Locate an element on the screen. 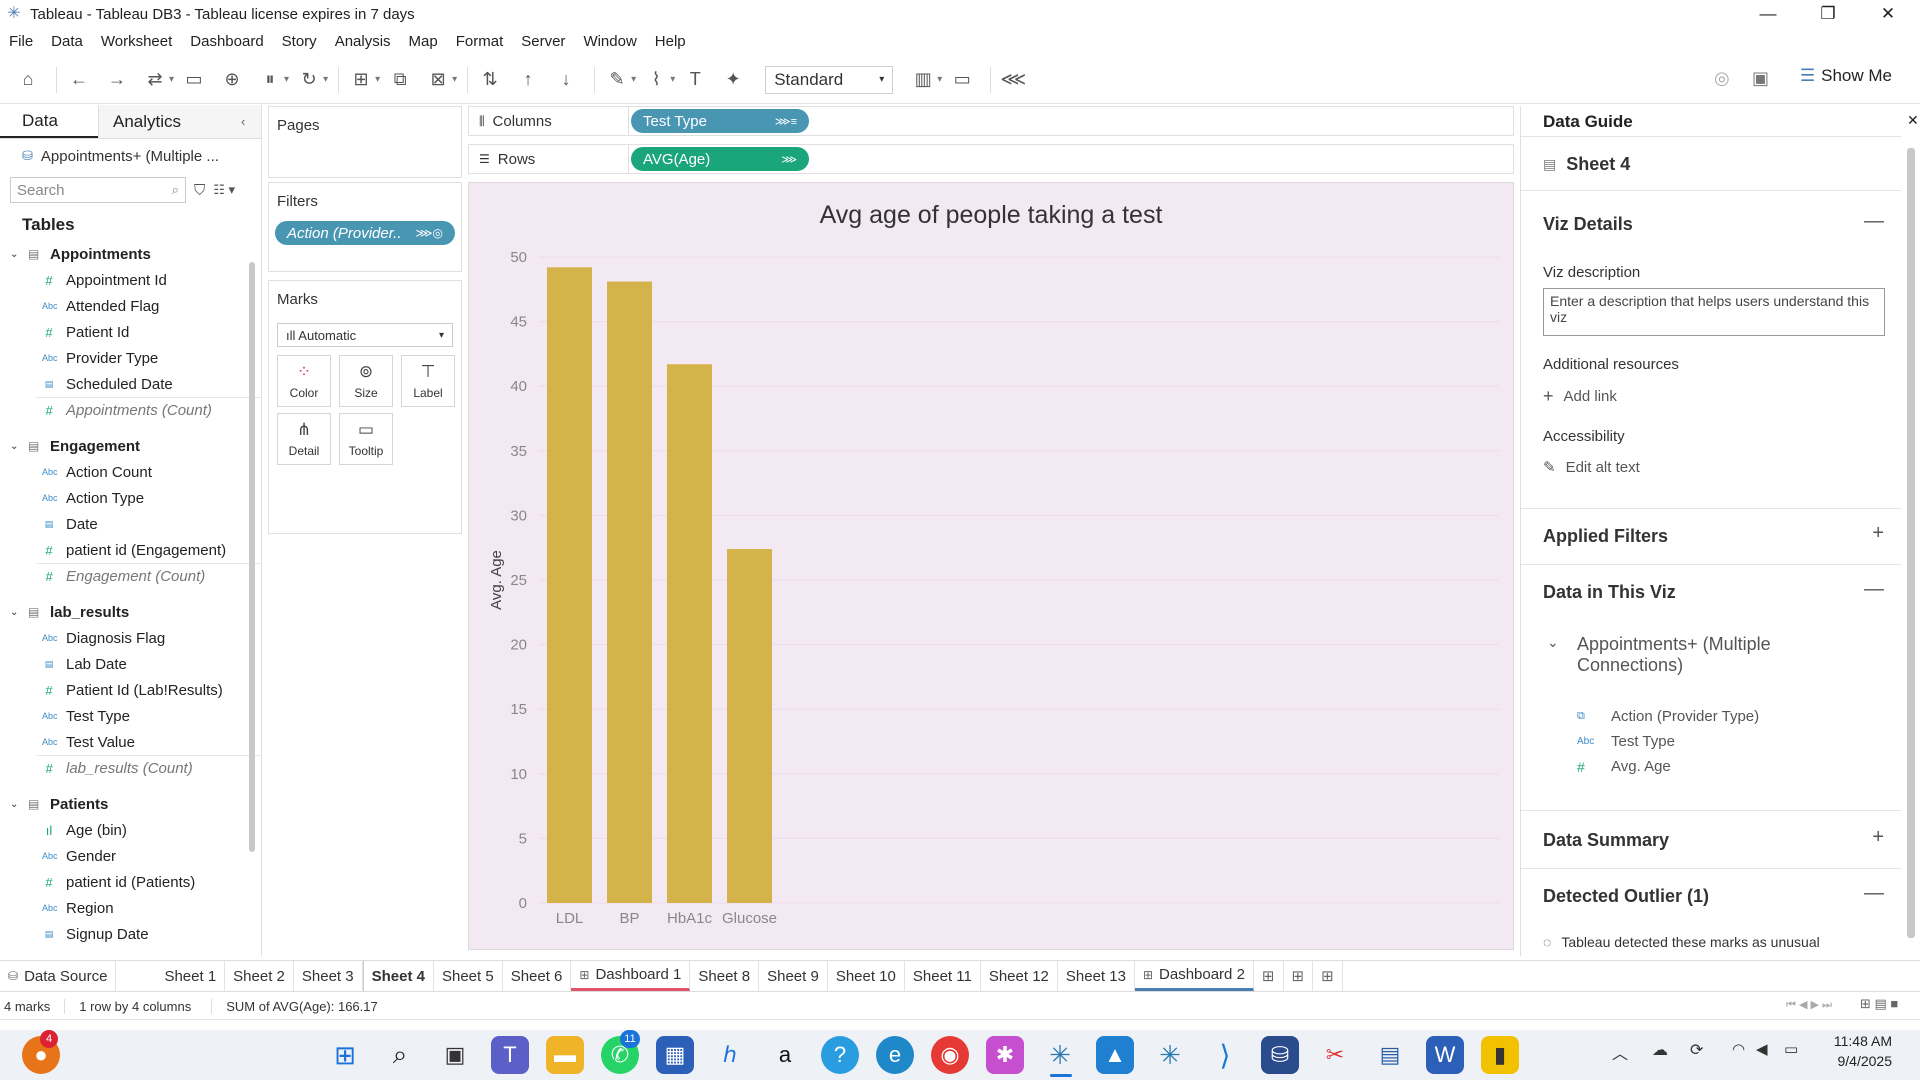 The image size is (1920, 1080). cards-icon: ▥ is located at coordinates (923, 80).